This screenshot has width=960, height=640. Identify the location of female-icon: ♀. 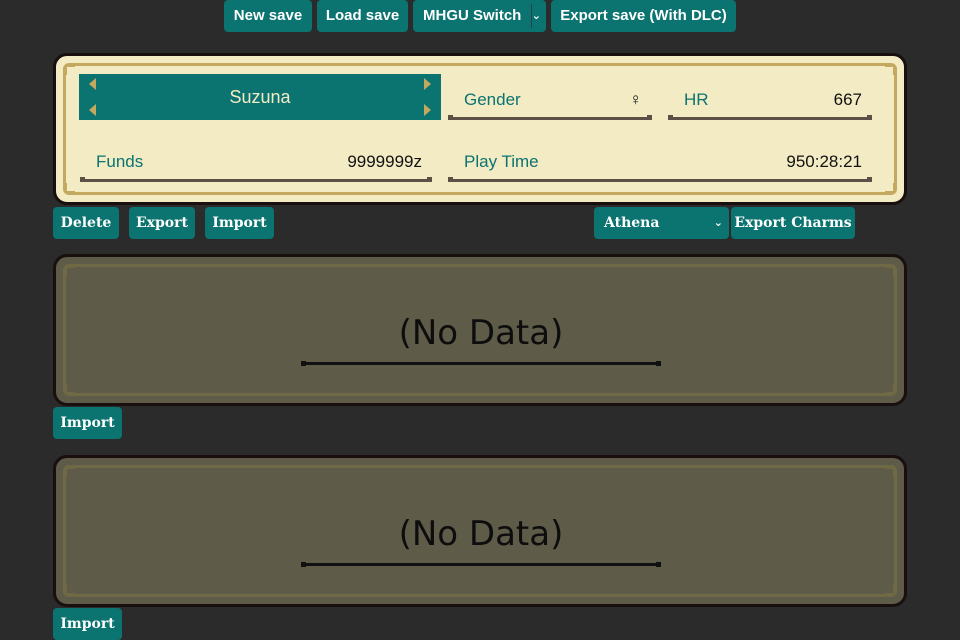
(635, 99).